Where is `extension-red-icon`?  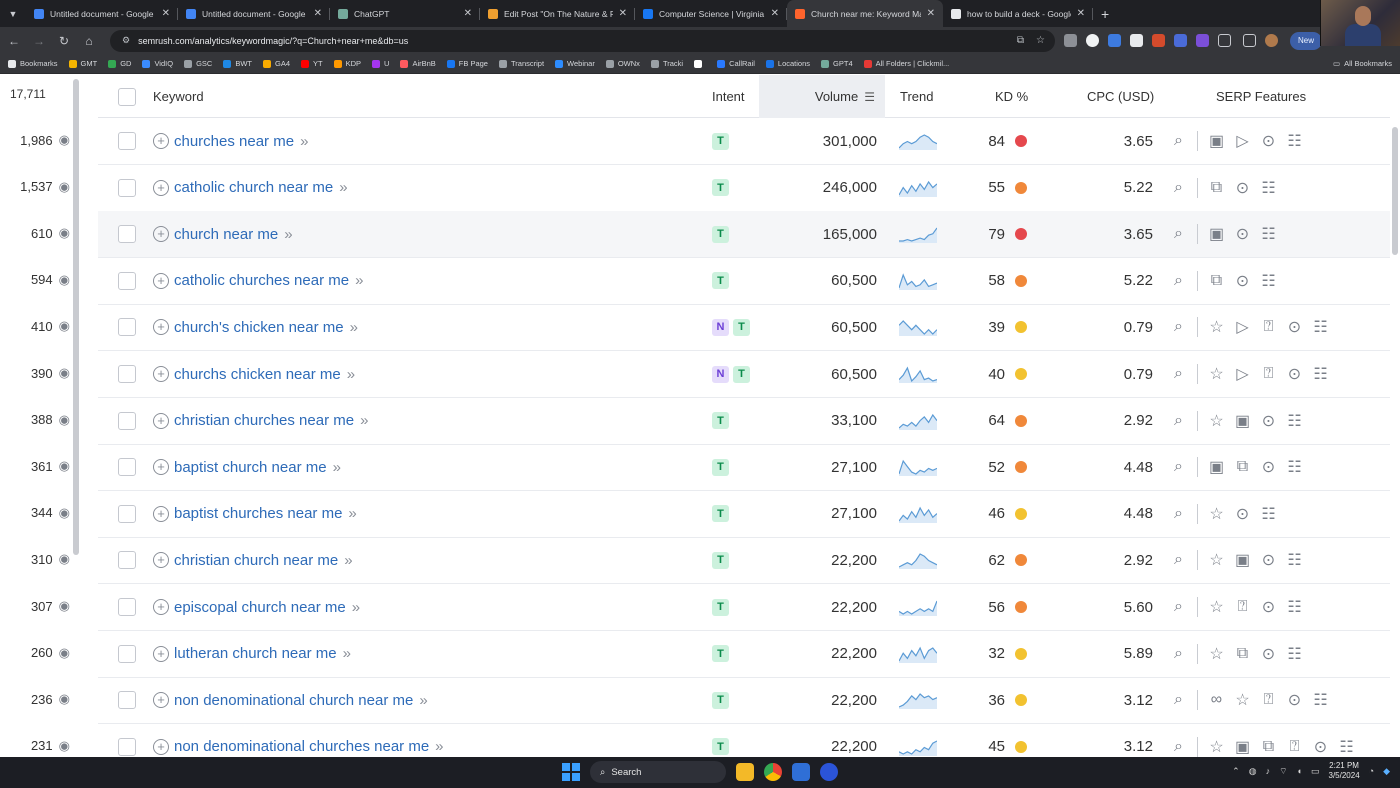
extension-red-icon is located at coordinates (1158, 40).